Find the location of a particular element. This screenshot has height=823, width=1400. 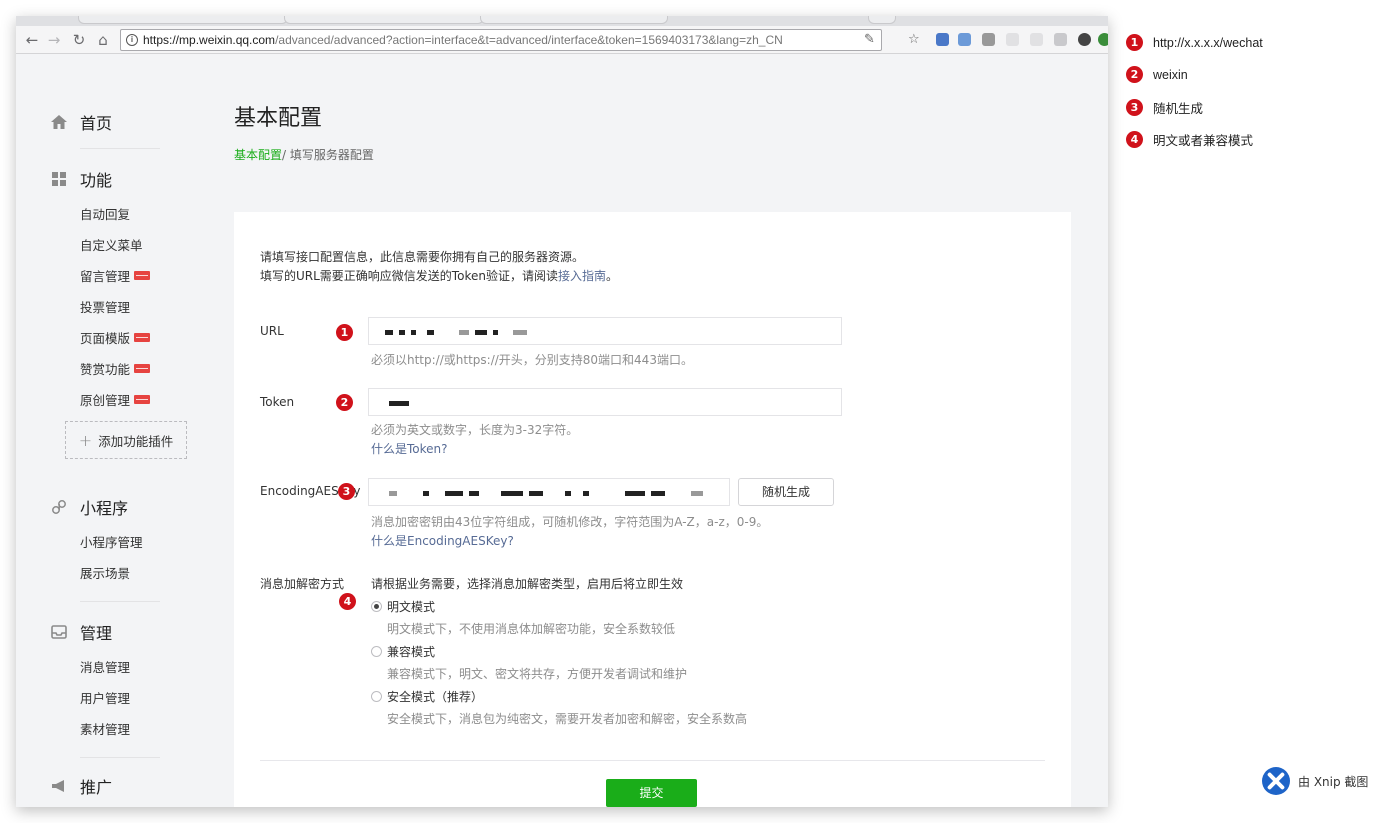

sidebar-item-votes: 投票管理 is located at coordinates (105, 306).